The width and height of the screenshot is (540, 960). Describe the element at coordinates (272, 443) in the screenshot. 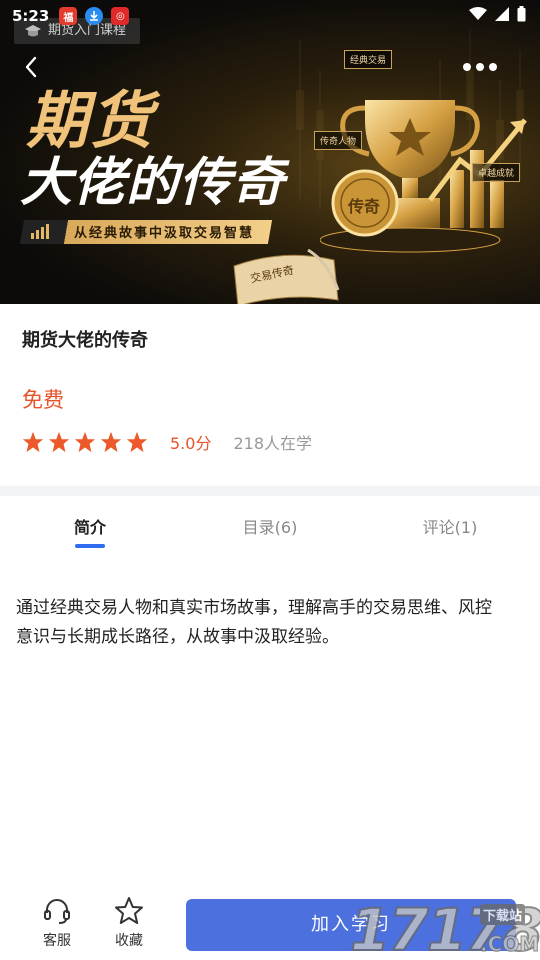

I see `learner-count: 218人在学` at that location.